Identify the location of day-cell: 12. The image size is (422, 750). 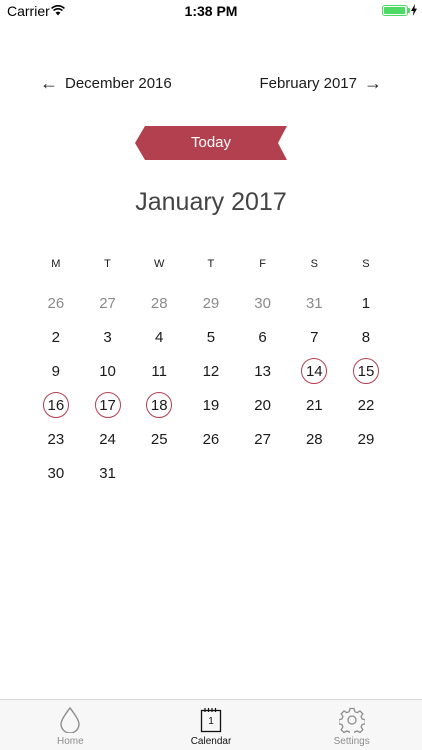
(211, 371).